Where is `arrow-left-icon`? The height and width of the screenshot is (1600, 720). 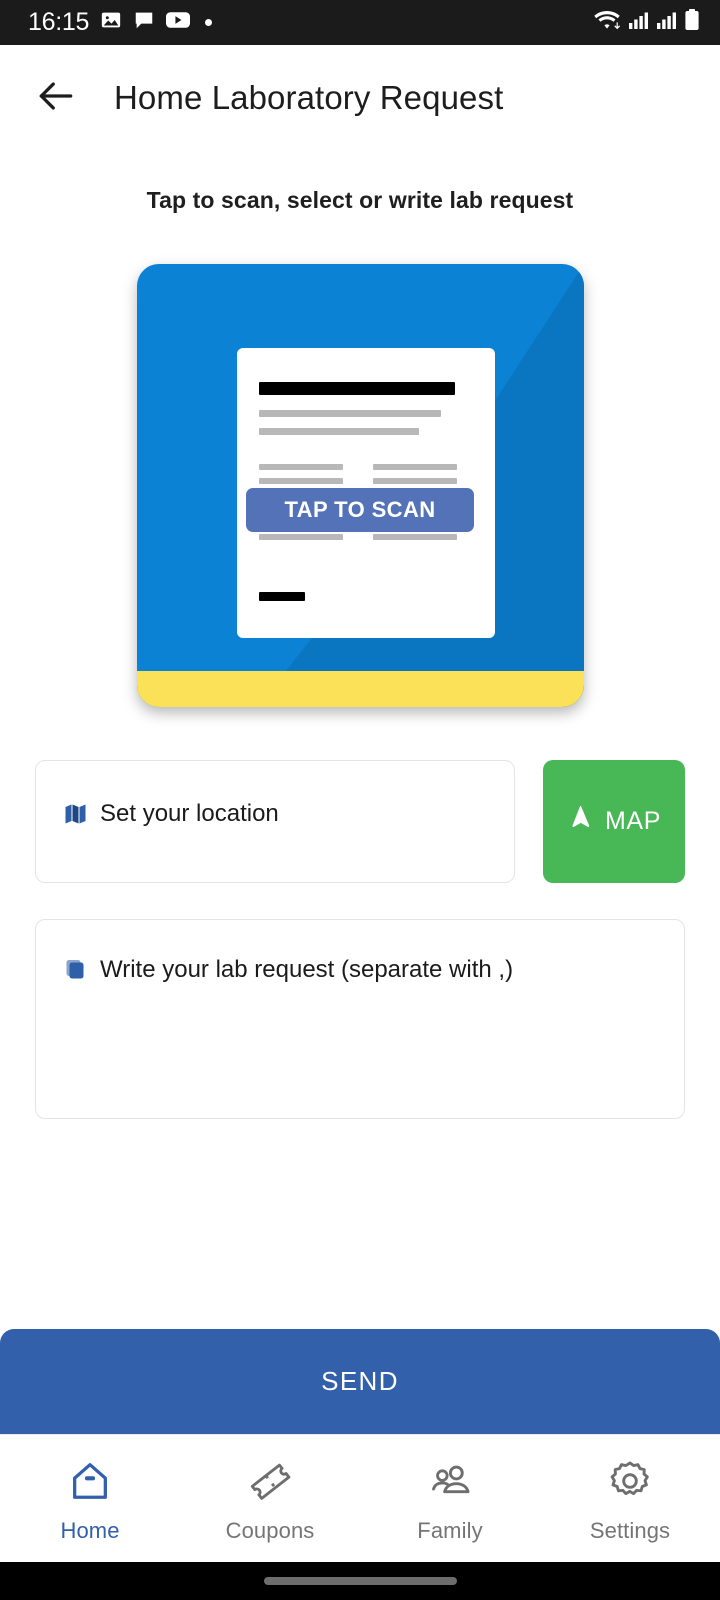
arrow-left-icon is located at coordinates (56, 98).